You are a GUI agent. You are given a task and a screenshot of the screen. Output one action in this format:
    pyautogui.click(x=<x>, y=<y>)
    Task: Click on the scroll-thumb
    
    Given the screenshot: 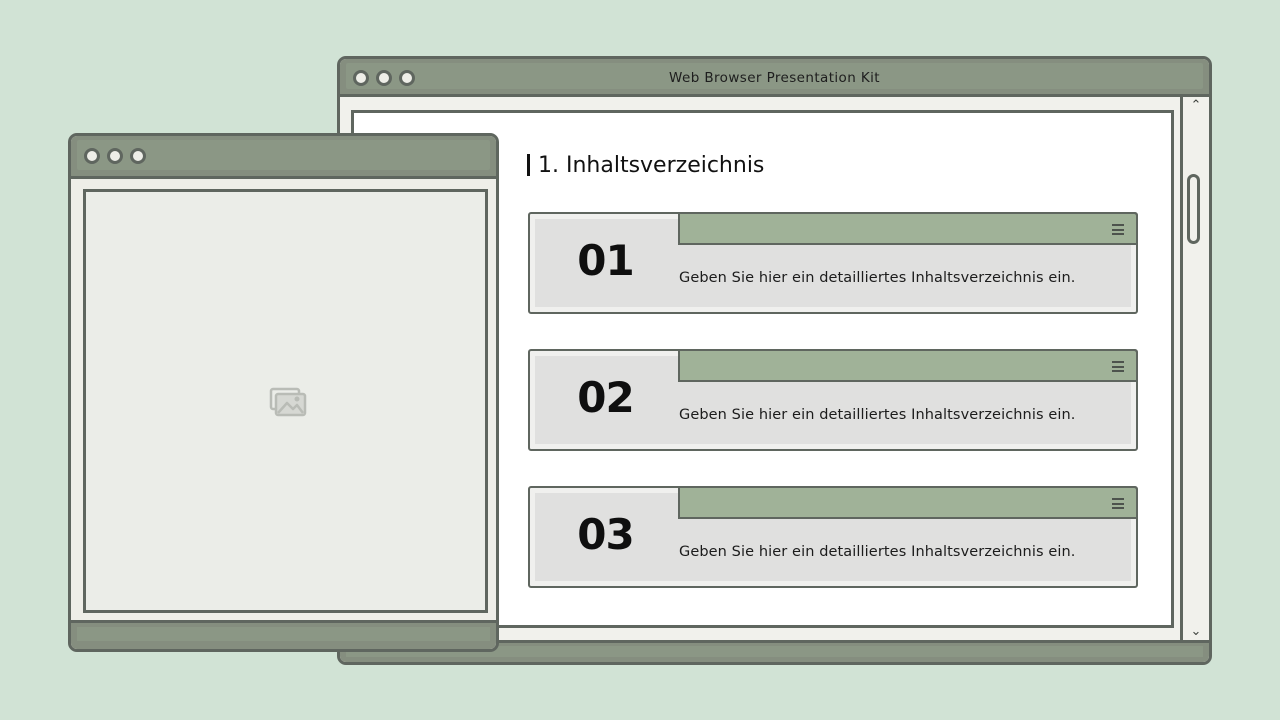 What is the action you would take?
    pyautogui.click(x=1193, y=209)
    